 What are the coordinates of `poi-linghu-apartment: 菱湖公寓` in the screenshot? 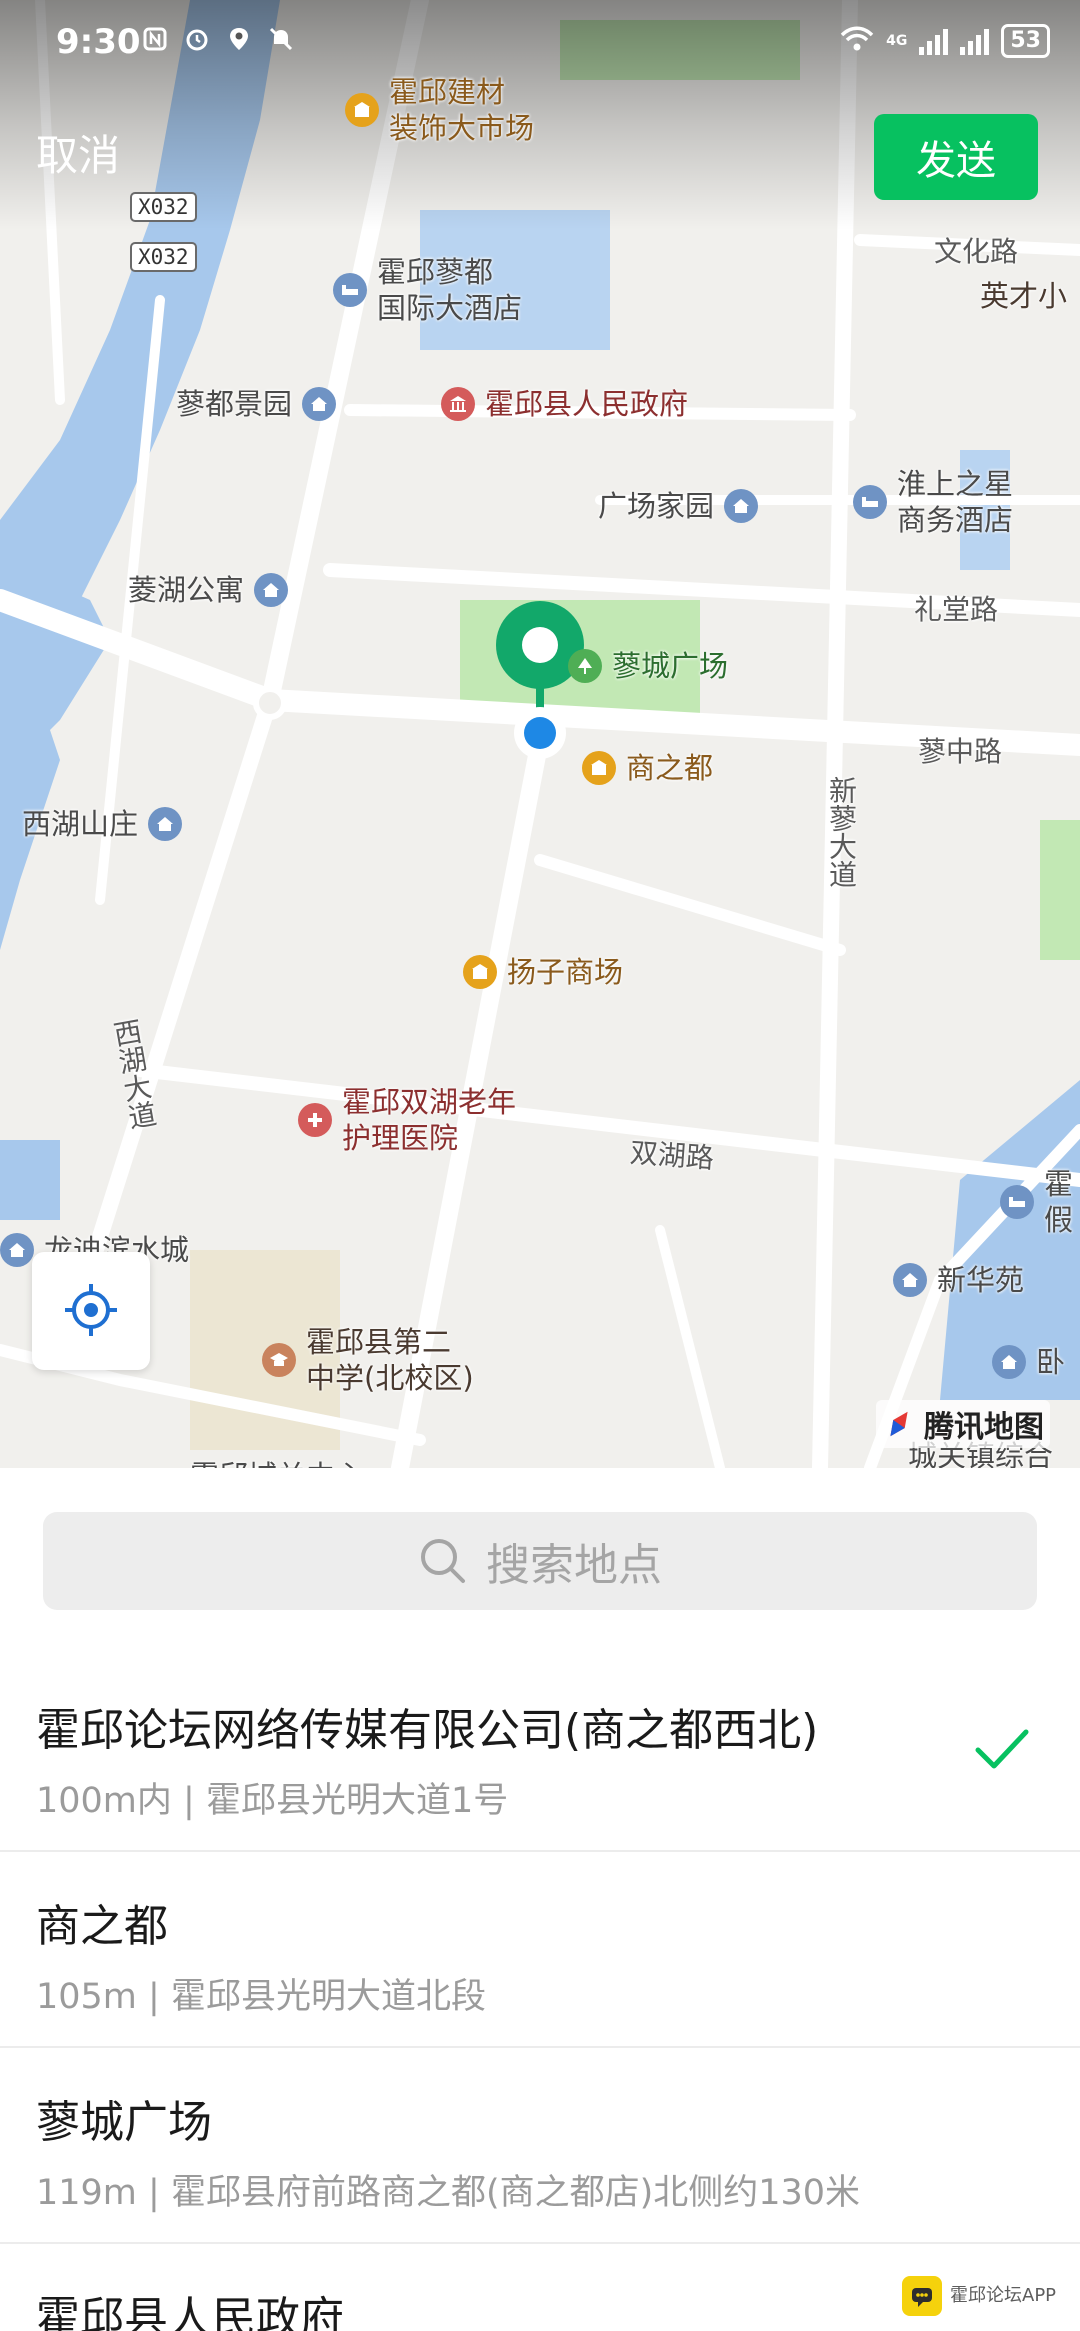 It's located at (208, 590).